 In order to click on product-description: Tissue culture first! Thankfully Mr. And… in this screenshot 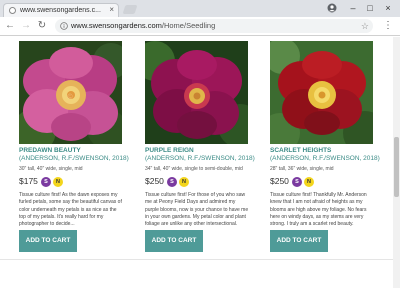, I will do `click(318, 210)`.